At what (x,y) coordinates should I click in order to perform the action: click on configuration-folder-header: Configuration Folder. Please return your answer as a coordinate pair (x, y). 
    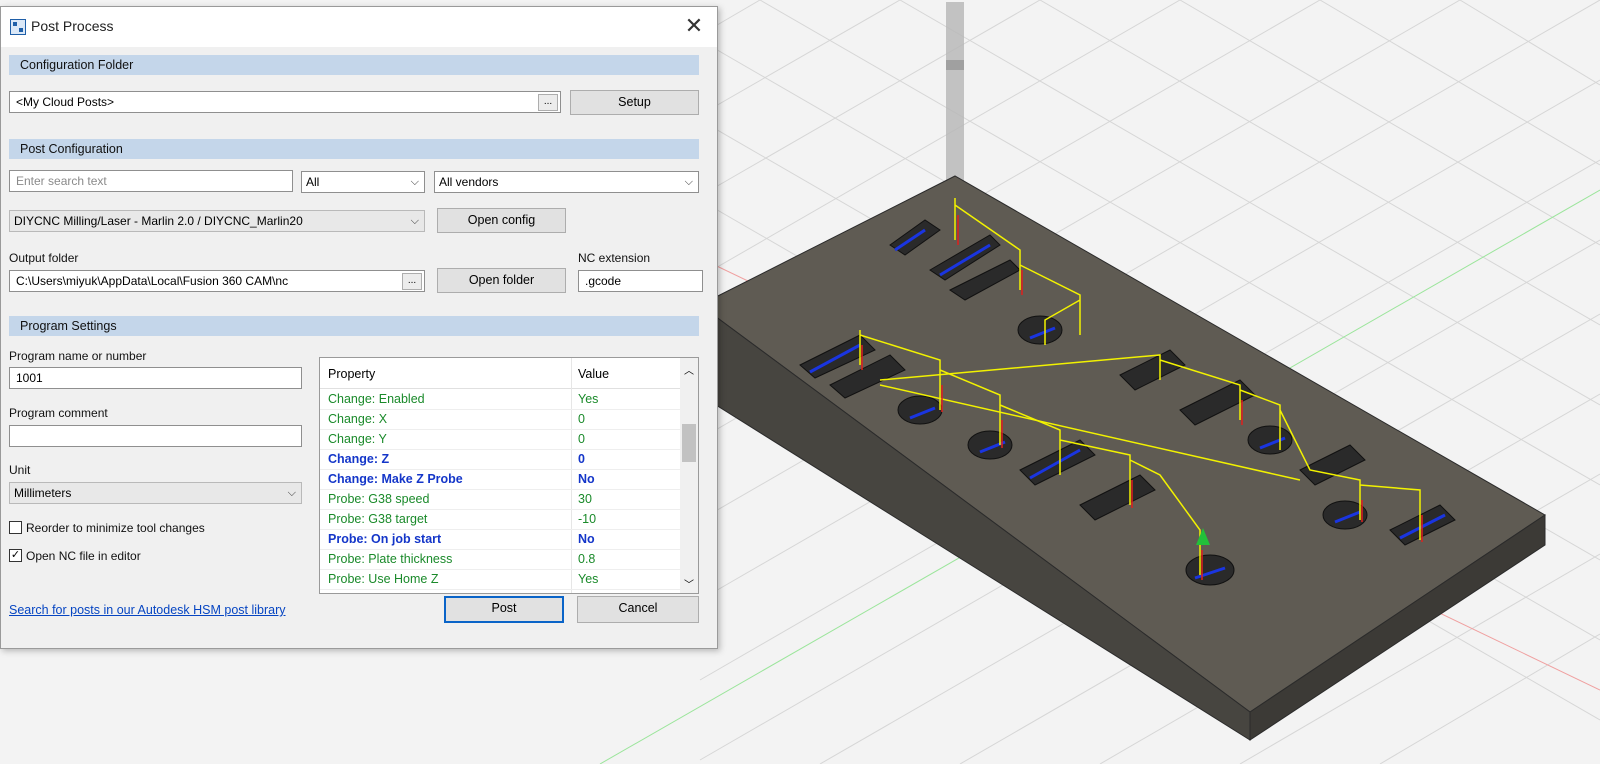
    Looking at the image, I should click on (354, 65).